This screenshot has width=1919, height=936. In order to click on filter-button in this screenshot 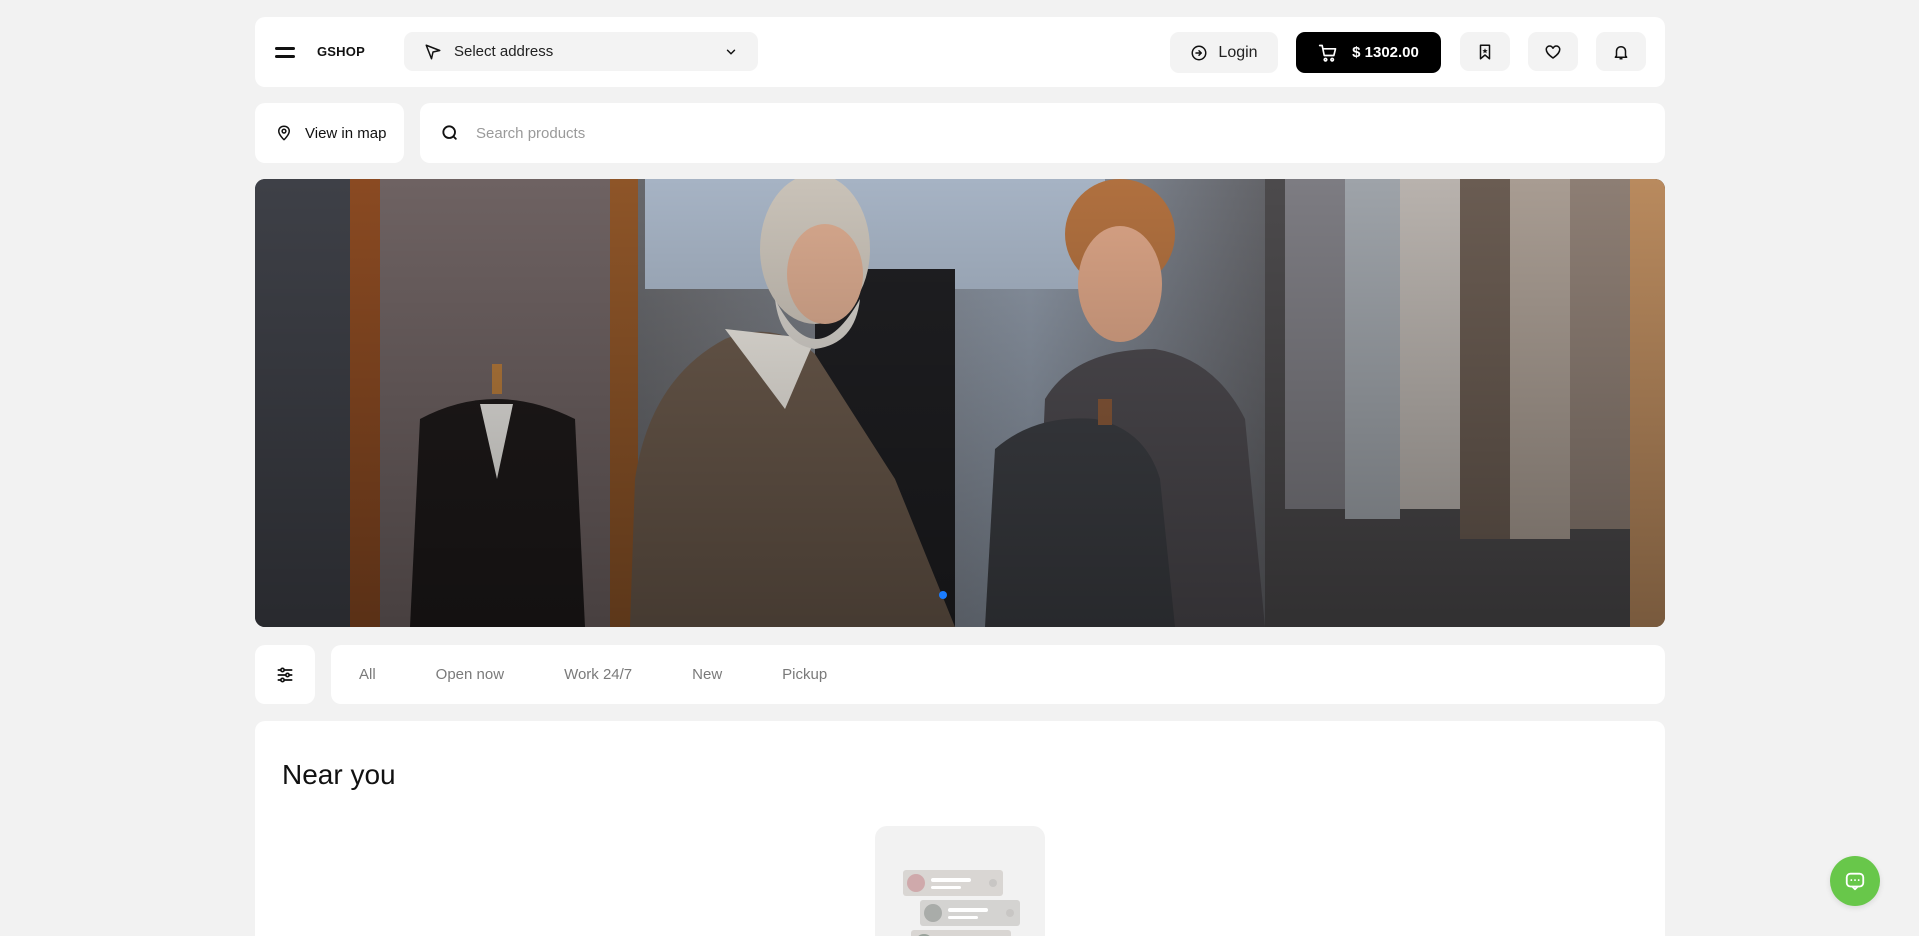, I will do `click(285, 674)`.